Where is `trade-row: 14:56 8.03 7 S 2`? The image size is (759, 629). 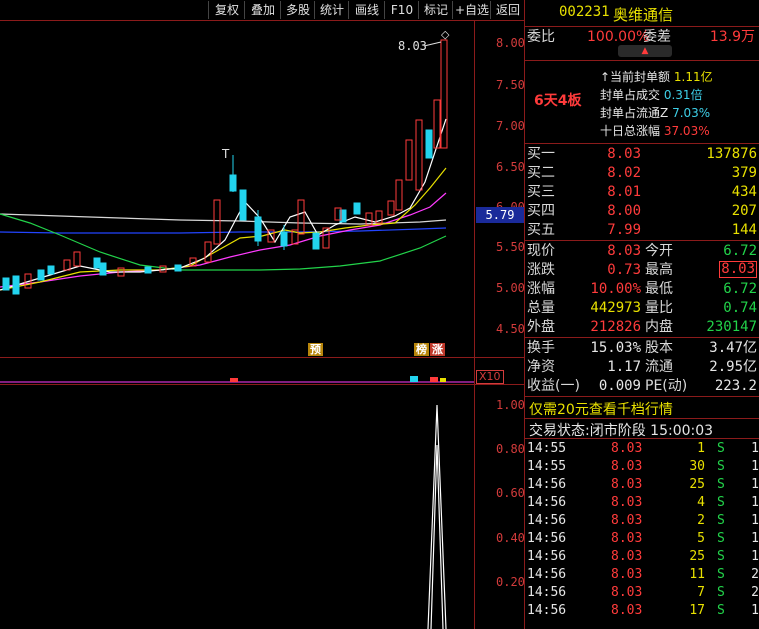
trade-row: 14:56 8.03 7 S 2 is located at coordinates (643, 593).